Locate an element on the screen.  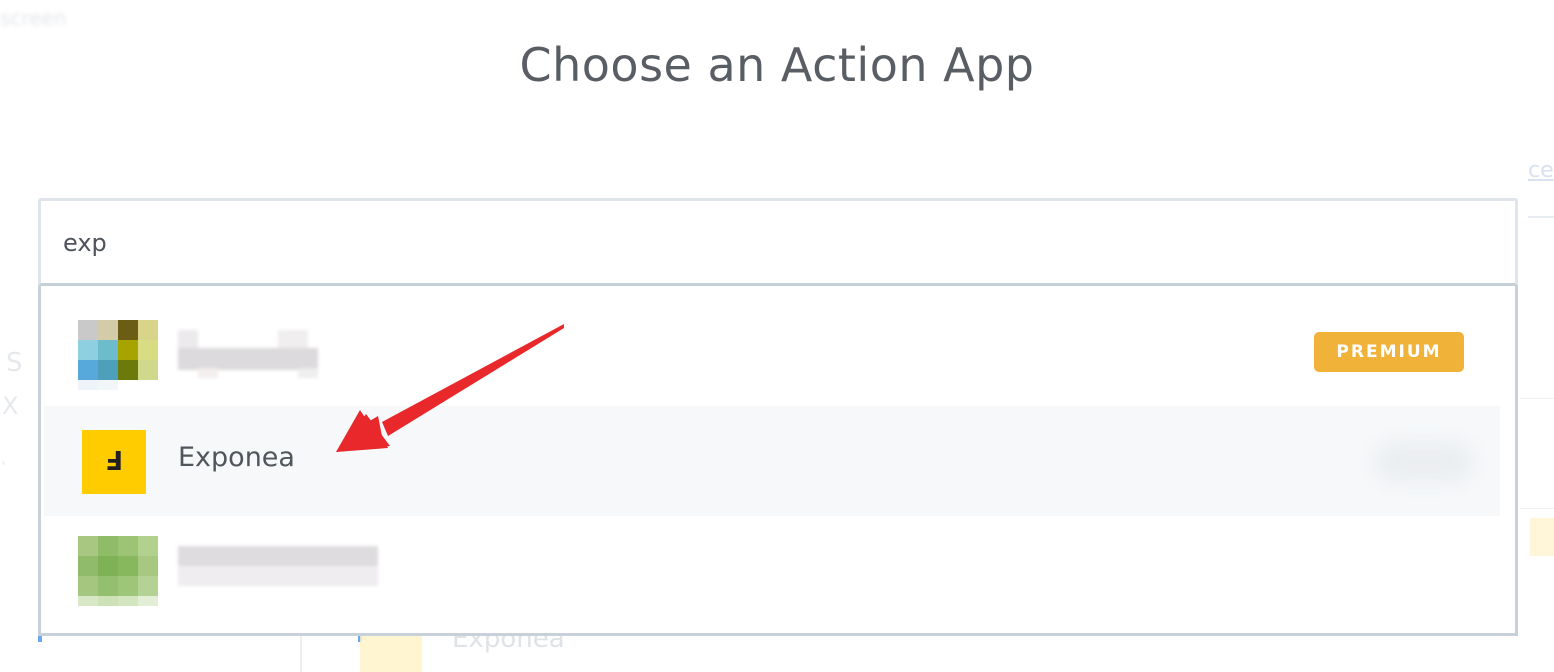
background-text: screen is located at coordinates (33, 18).